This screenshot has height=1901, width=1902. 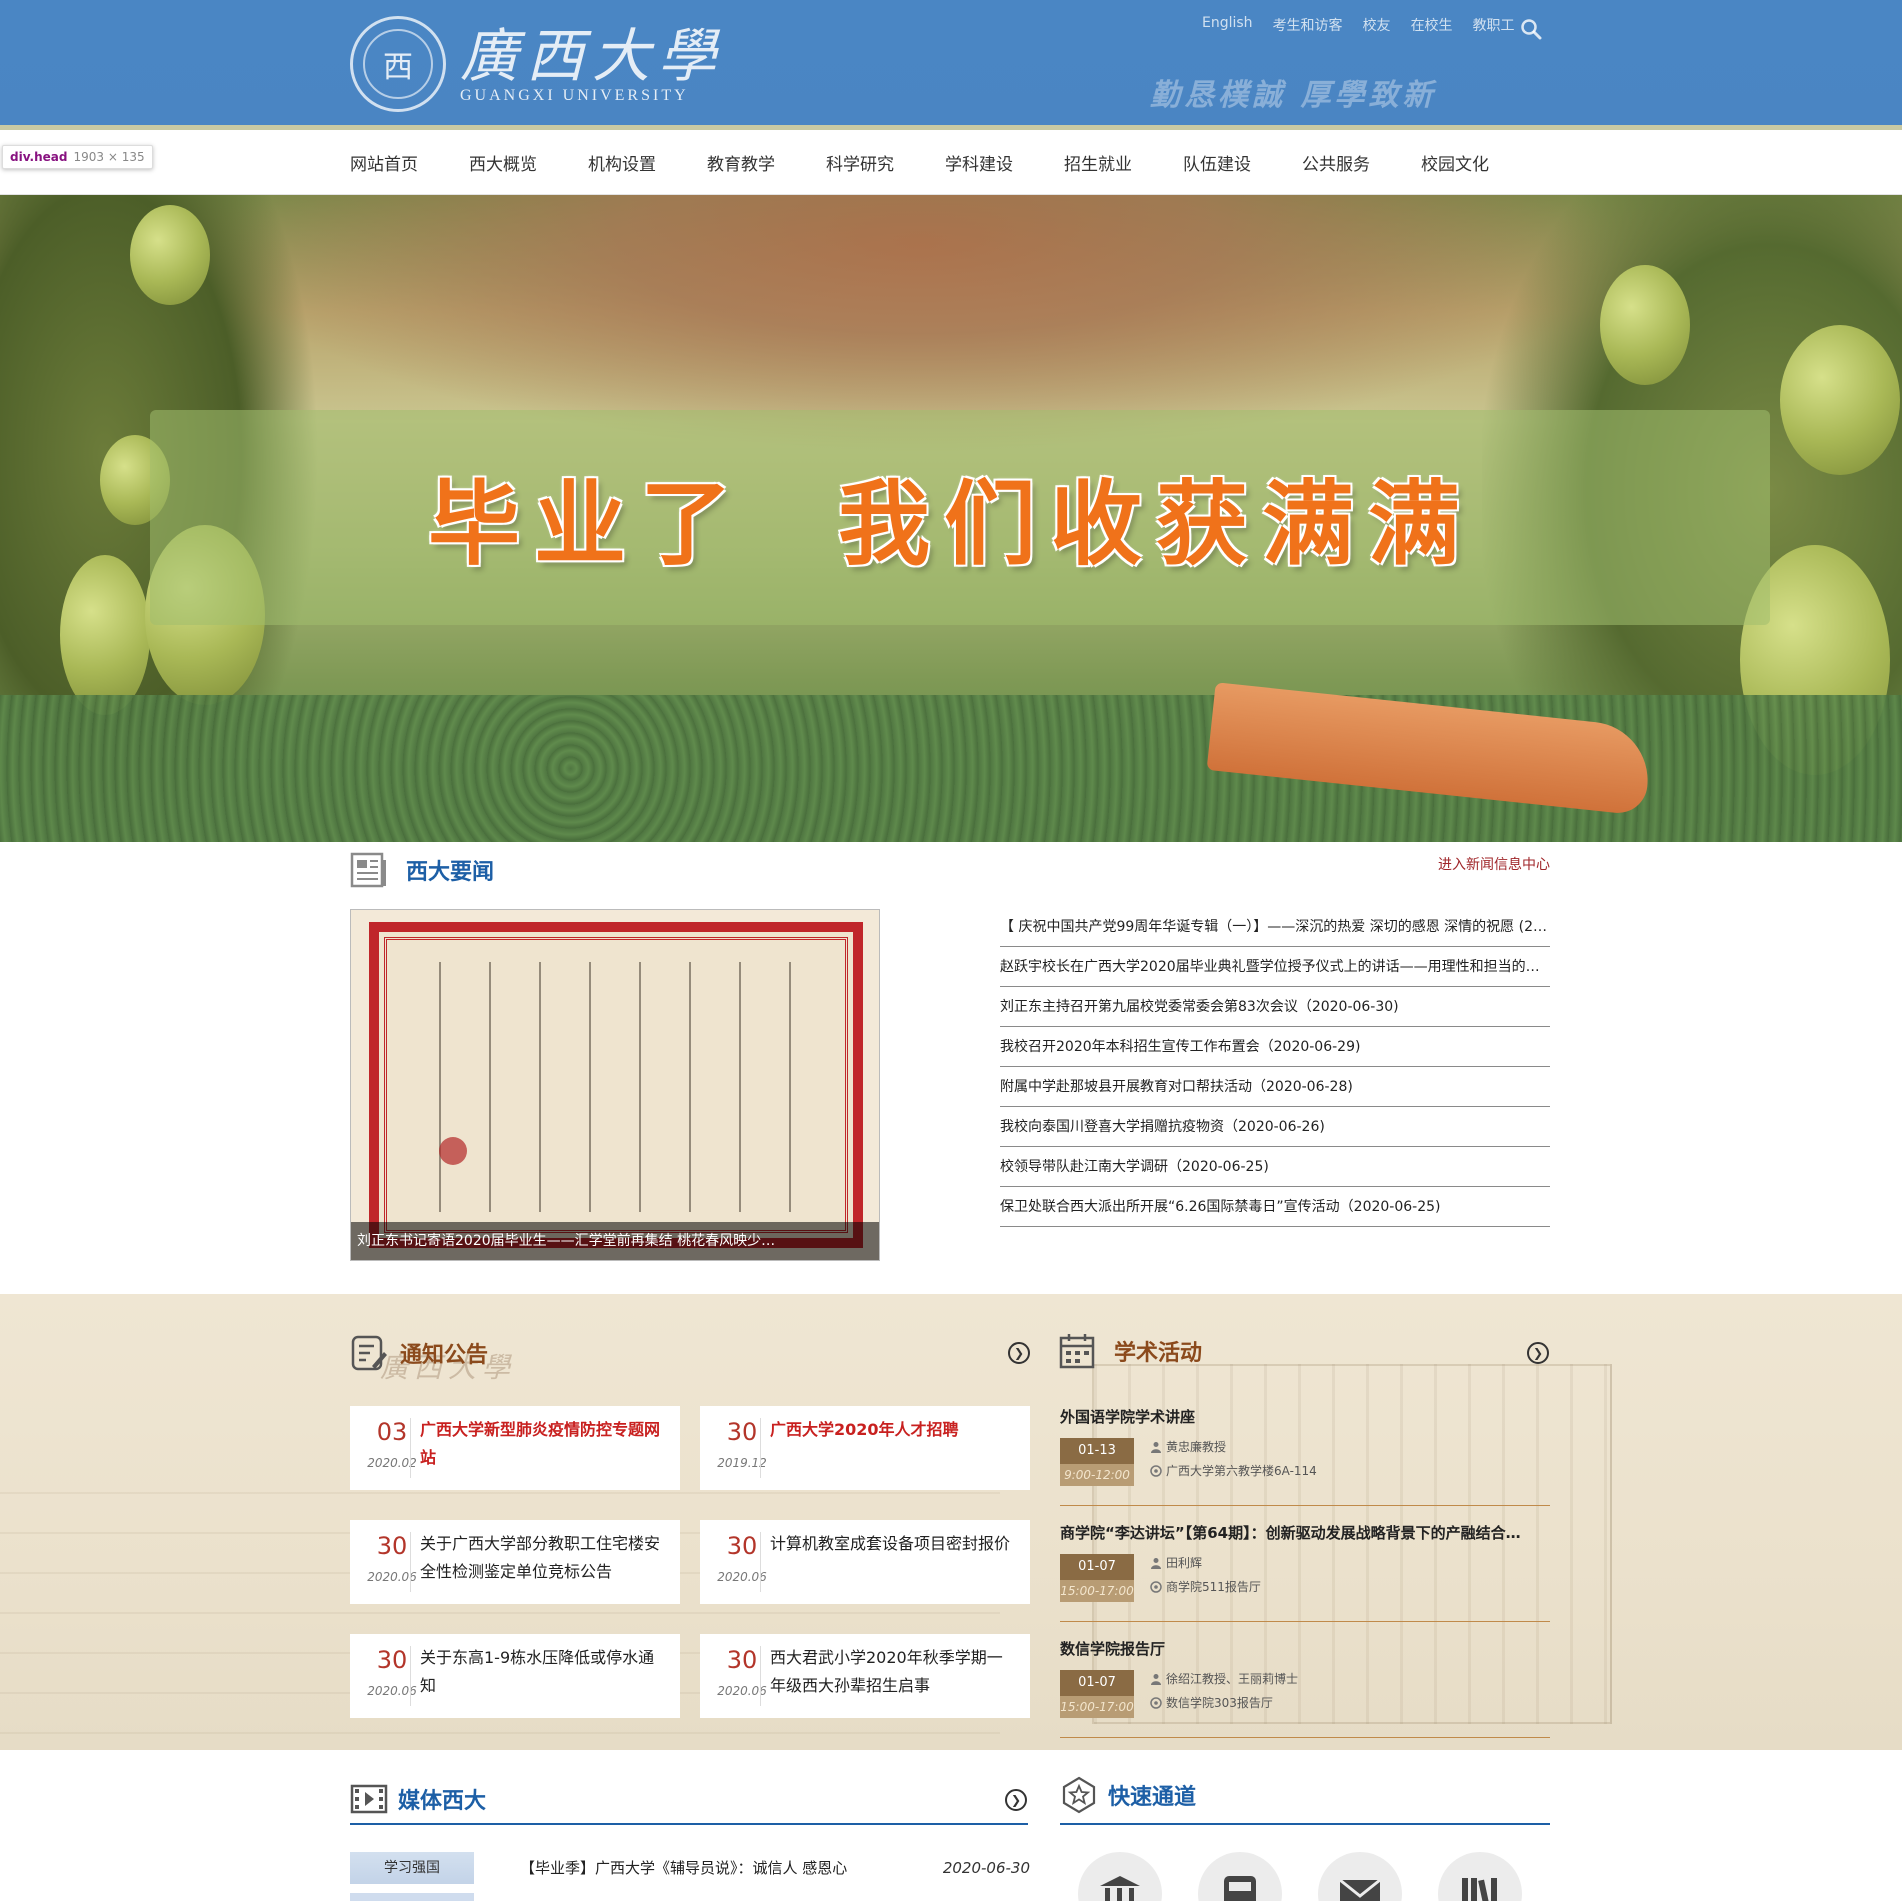 What do you see at coordinates (453, 1151) in the screenshot?
I see `red-seal-stamp` at bounding box center [453, 1151].